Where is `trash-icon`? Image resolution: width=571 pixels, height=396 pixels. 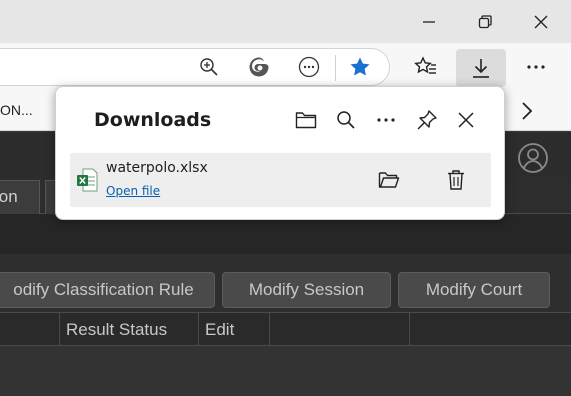 trash-icon is located at coordinates (456, 180).